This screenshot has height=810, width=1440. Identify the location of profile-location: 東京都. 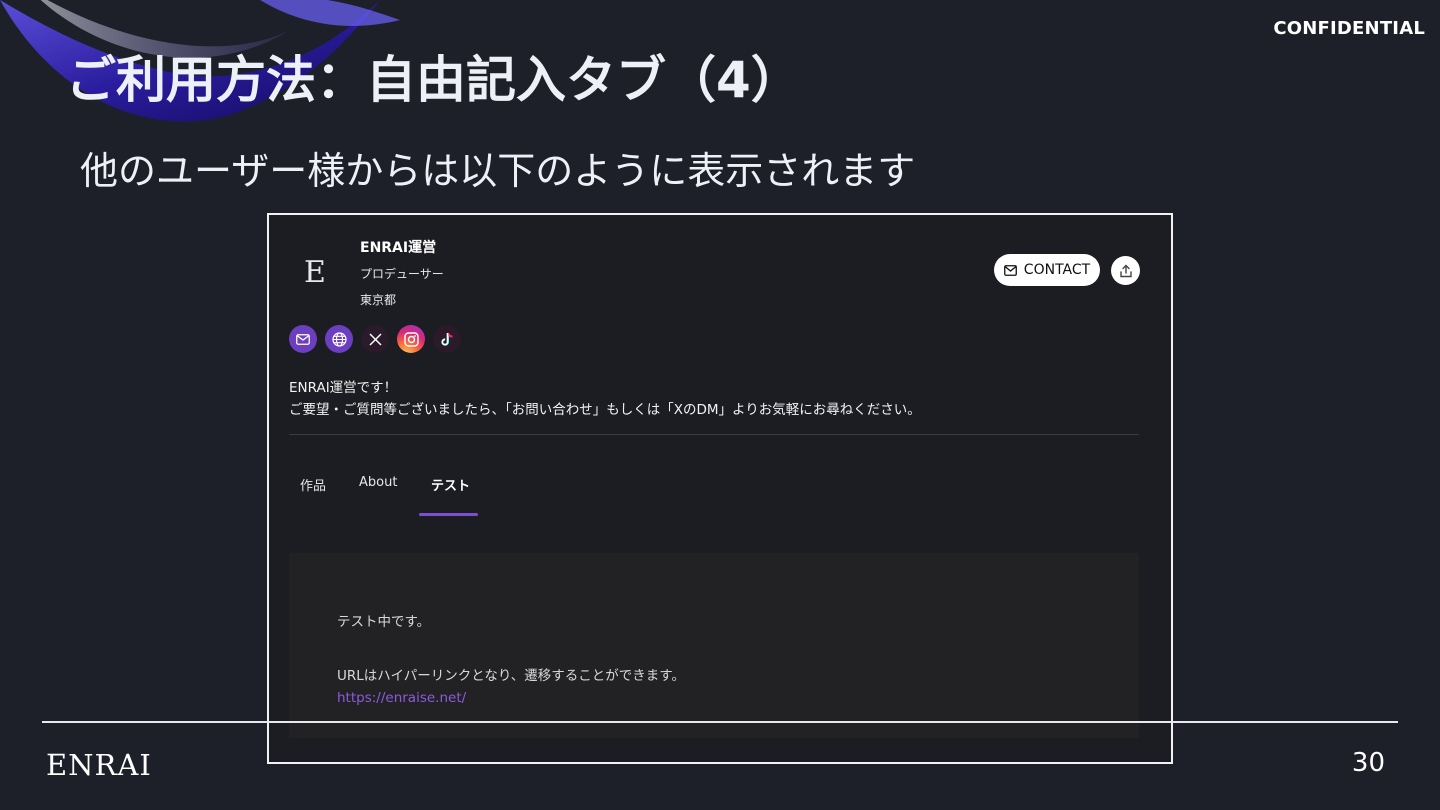
(378, 300).